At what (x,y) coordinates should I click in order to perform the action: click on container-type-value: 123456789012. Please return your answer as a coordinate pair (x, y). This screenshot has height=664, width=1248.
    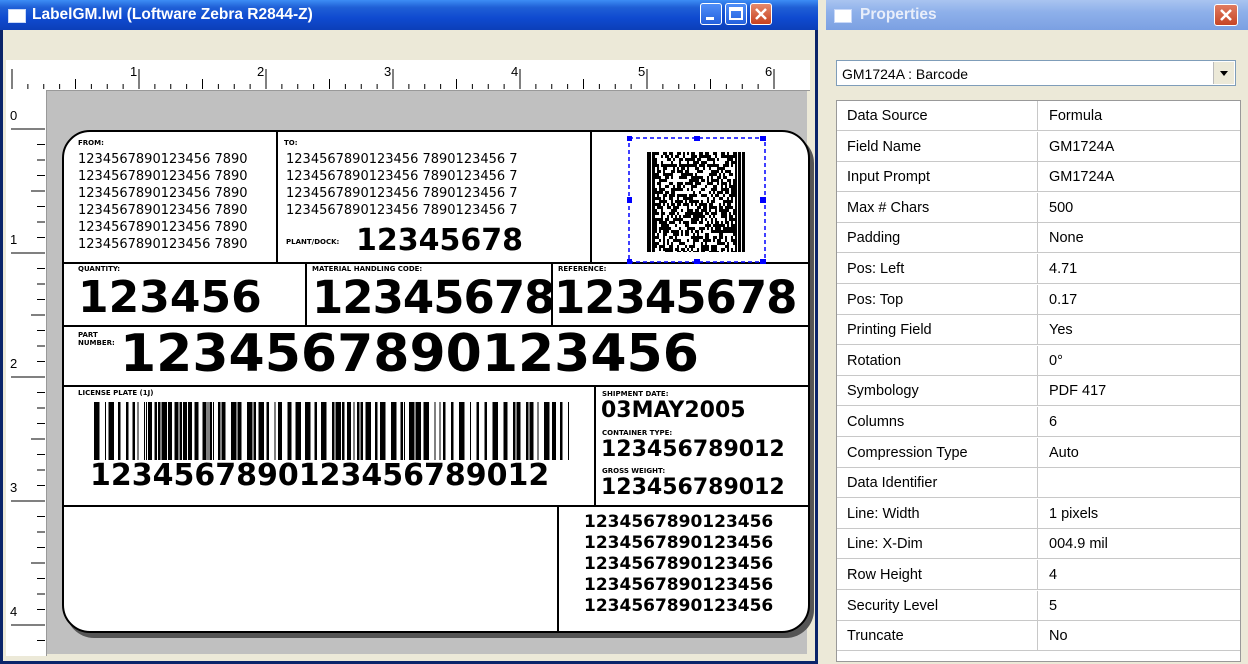
    Looking at the image, I should click on (693, 449).